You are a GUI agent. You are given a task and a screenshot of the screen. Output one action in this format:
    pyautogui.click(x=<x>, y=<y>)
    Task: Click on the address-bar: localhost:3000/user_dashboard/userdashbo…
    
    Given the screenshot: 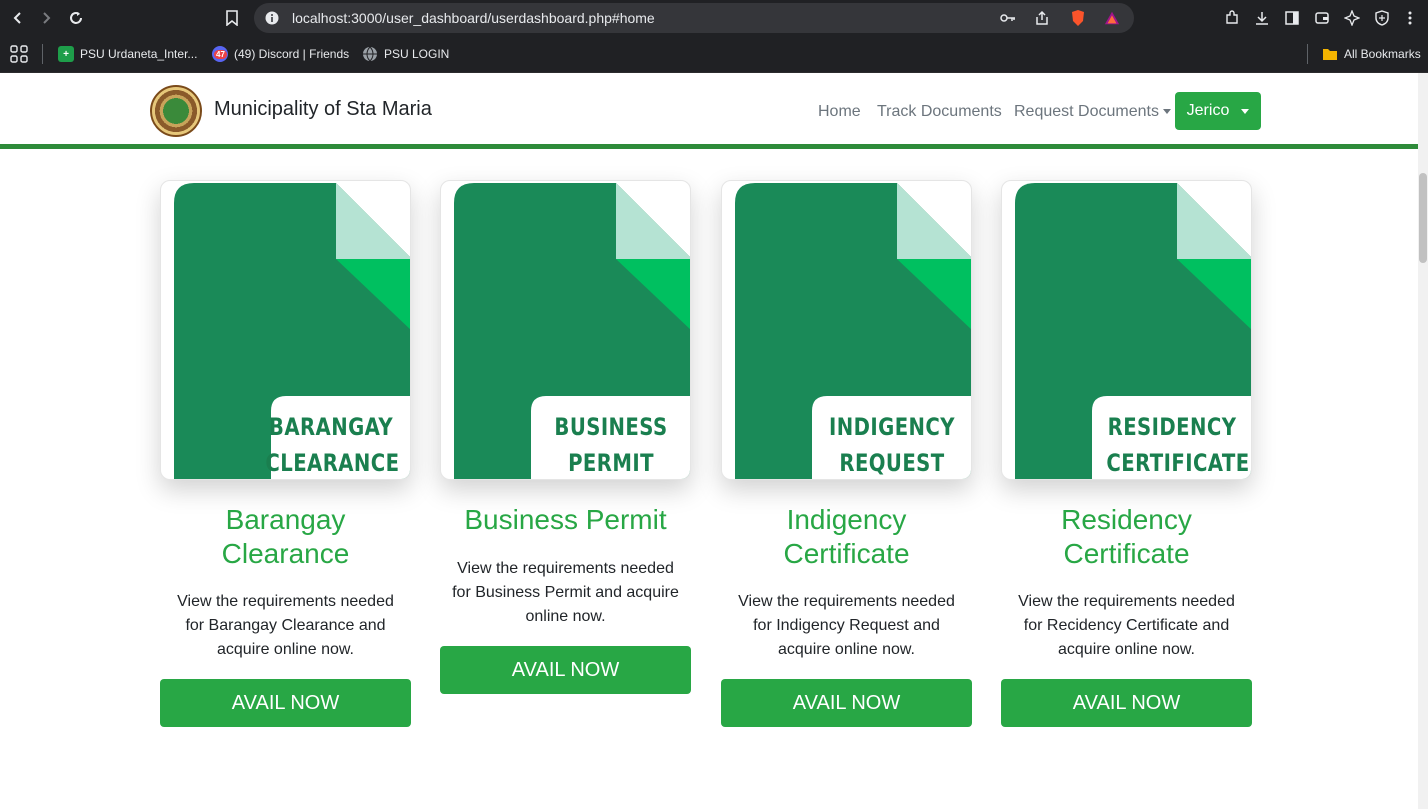 What is the action you would take?
    pyautogui.click(x=694, y=18)
    